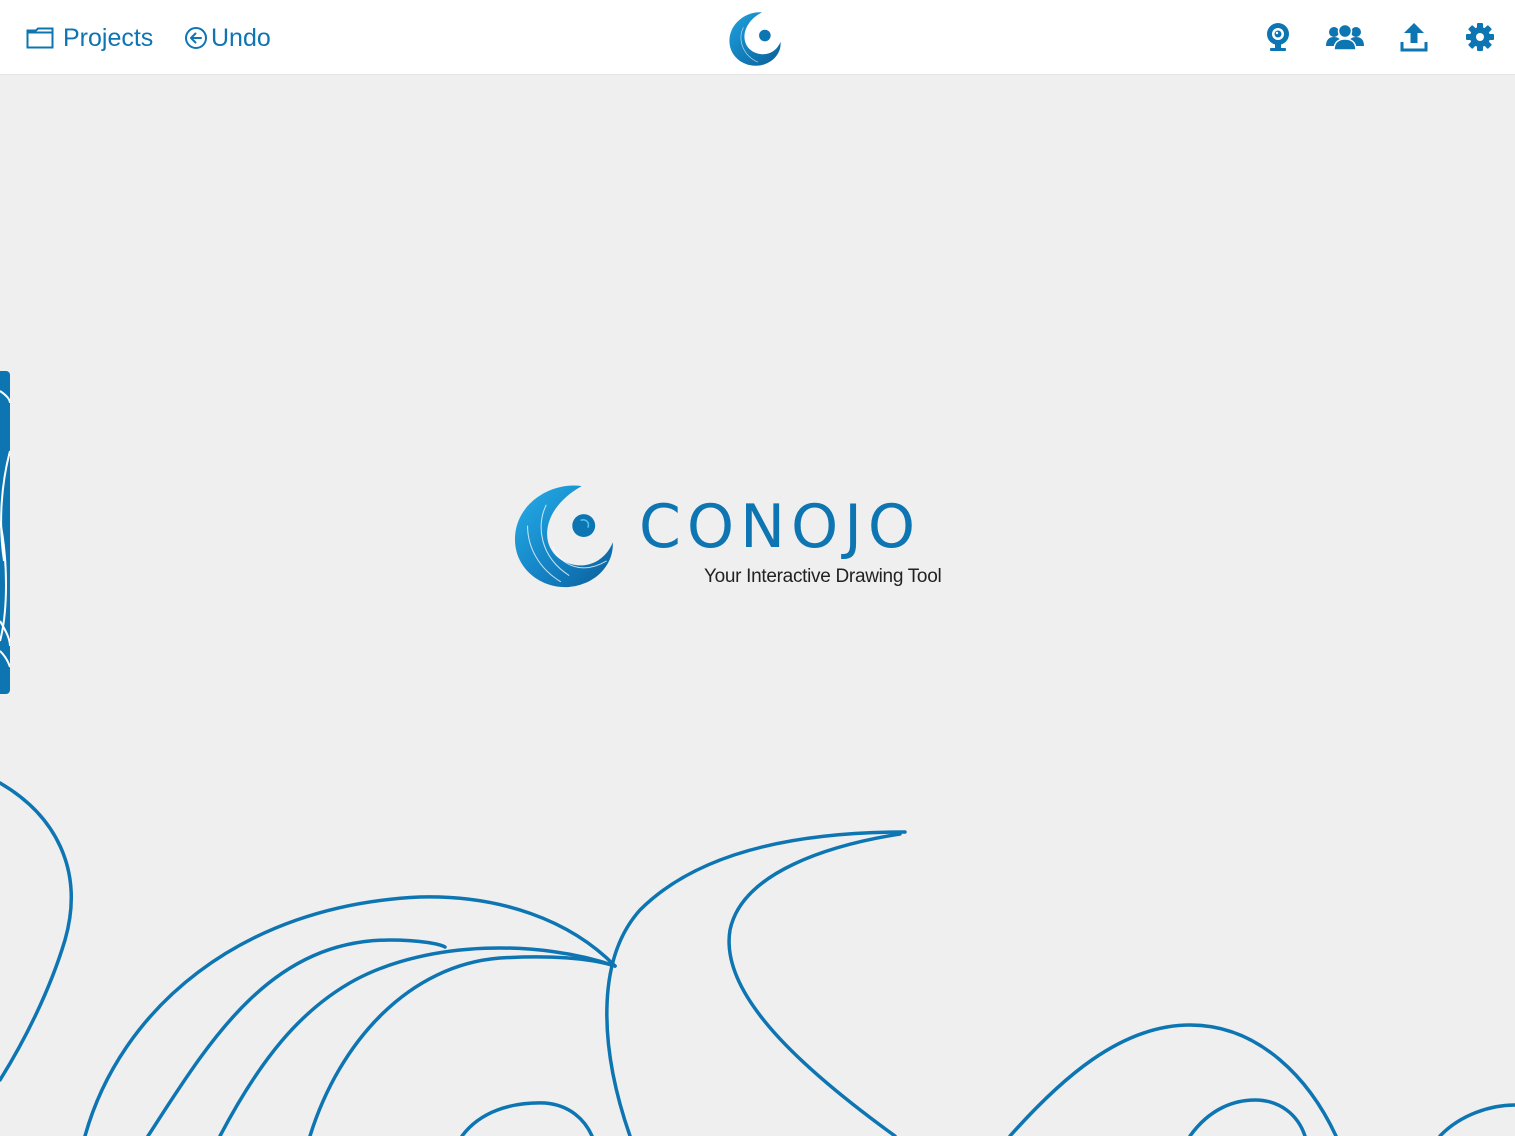  Describe the element at coordinates (40, 38) in the screenshot. I see `folder-icon` at that location.